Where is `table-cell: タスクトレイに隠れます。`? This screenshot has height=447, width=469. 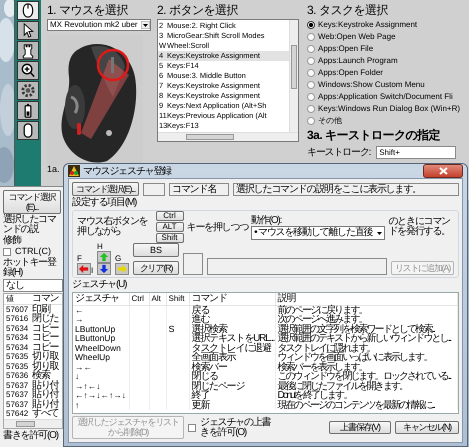 table-cell: タスクトレイに隠れます。 is located at coordinates (366, 348).